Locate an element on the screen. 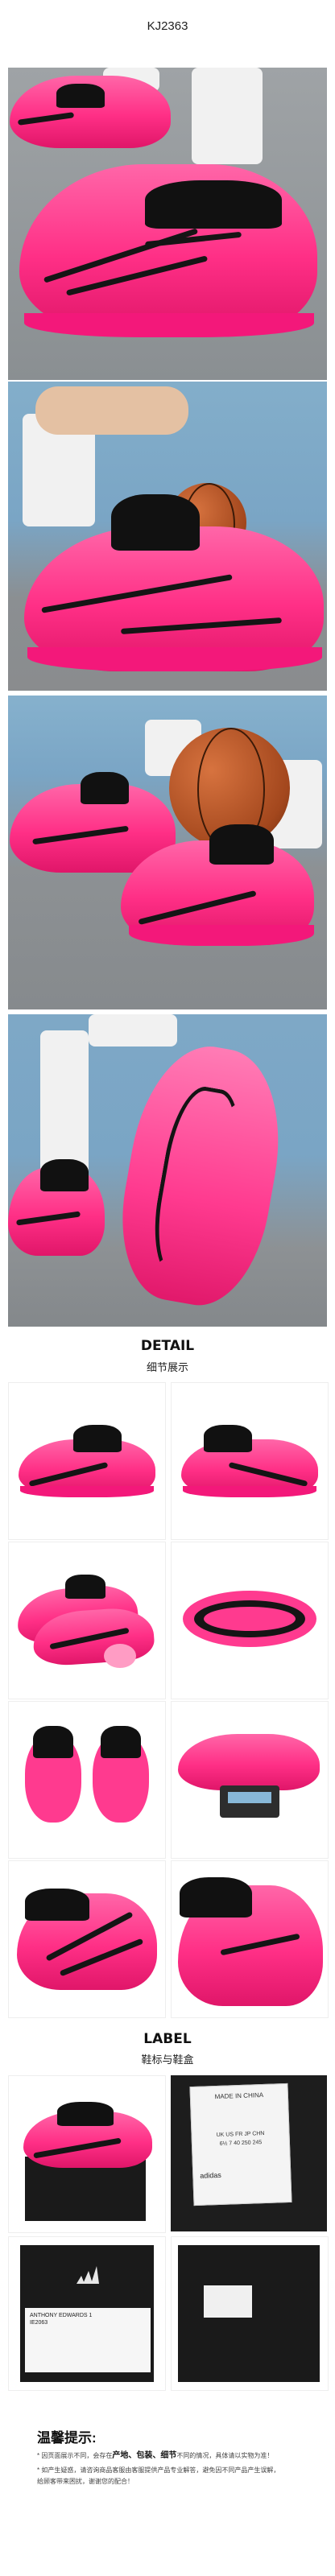 The height and width of the screenshot is (2576, 335). box-code-text: IE2063 is located at coordinates (39, 2323).